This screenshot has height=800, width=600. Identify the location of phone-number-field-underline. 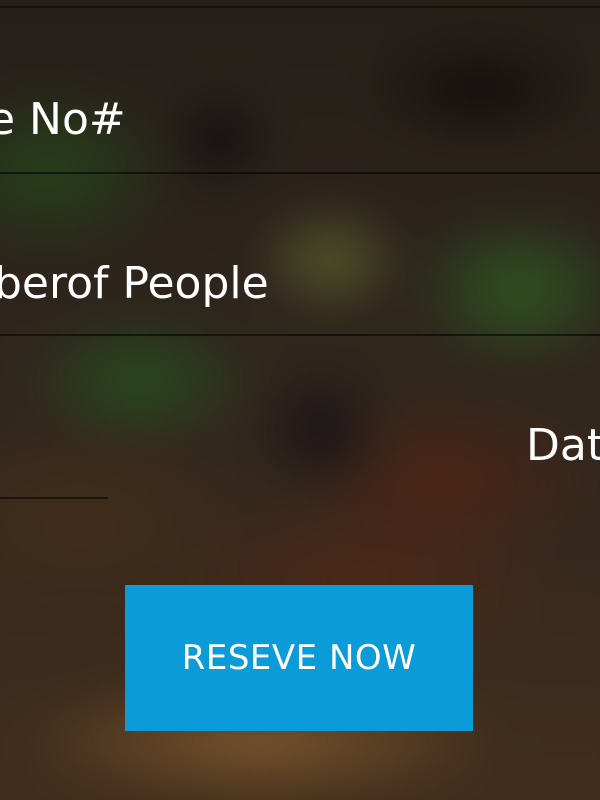
(300, 173).